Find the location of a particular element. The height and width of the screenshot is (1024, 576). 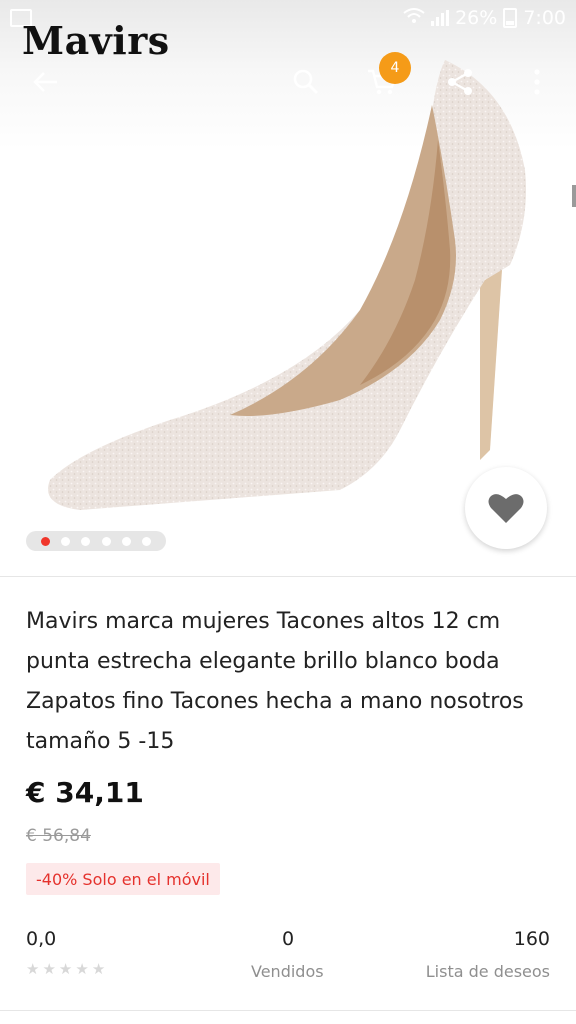

wifi-icon is located at coordinates (414, 18).